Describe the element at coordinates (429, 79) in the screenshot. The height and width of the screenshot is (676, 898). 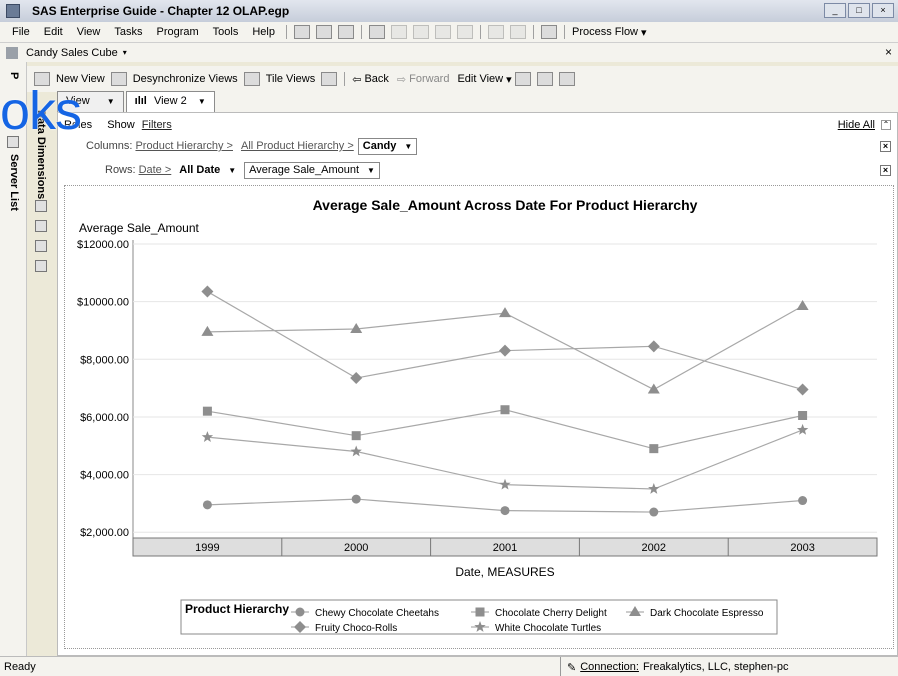
I see `forward-button: Forward` at that location.